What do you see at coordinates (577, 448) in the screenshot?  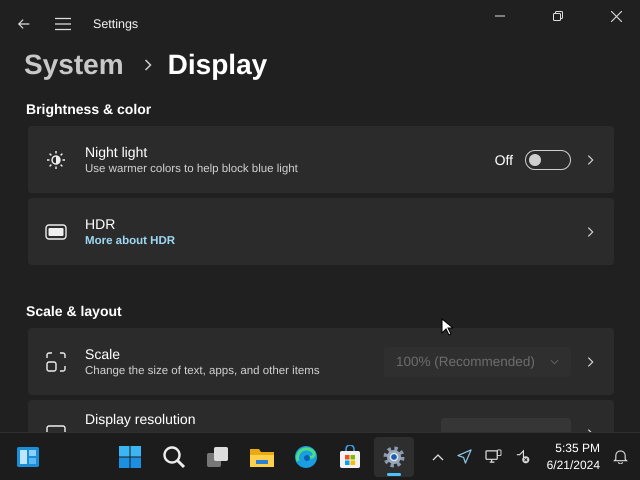 I see `clock-time: 5:35 PM` at bounding box center [577, 448].